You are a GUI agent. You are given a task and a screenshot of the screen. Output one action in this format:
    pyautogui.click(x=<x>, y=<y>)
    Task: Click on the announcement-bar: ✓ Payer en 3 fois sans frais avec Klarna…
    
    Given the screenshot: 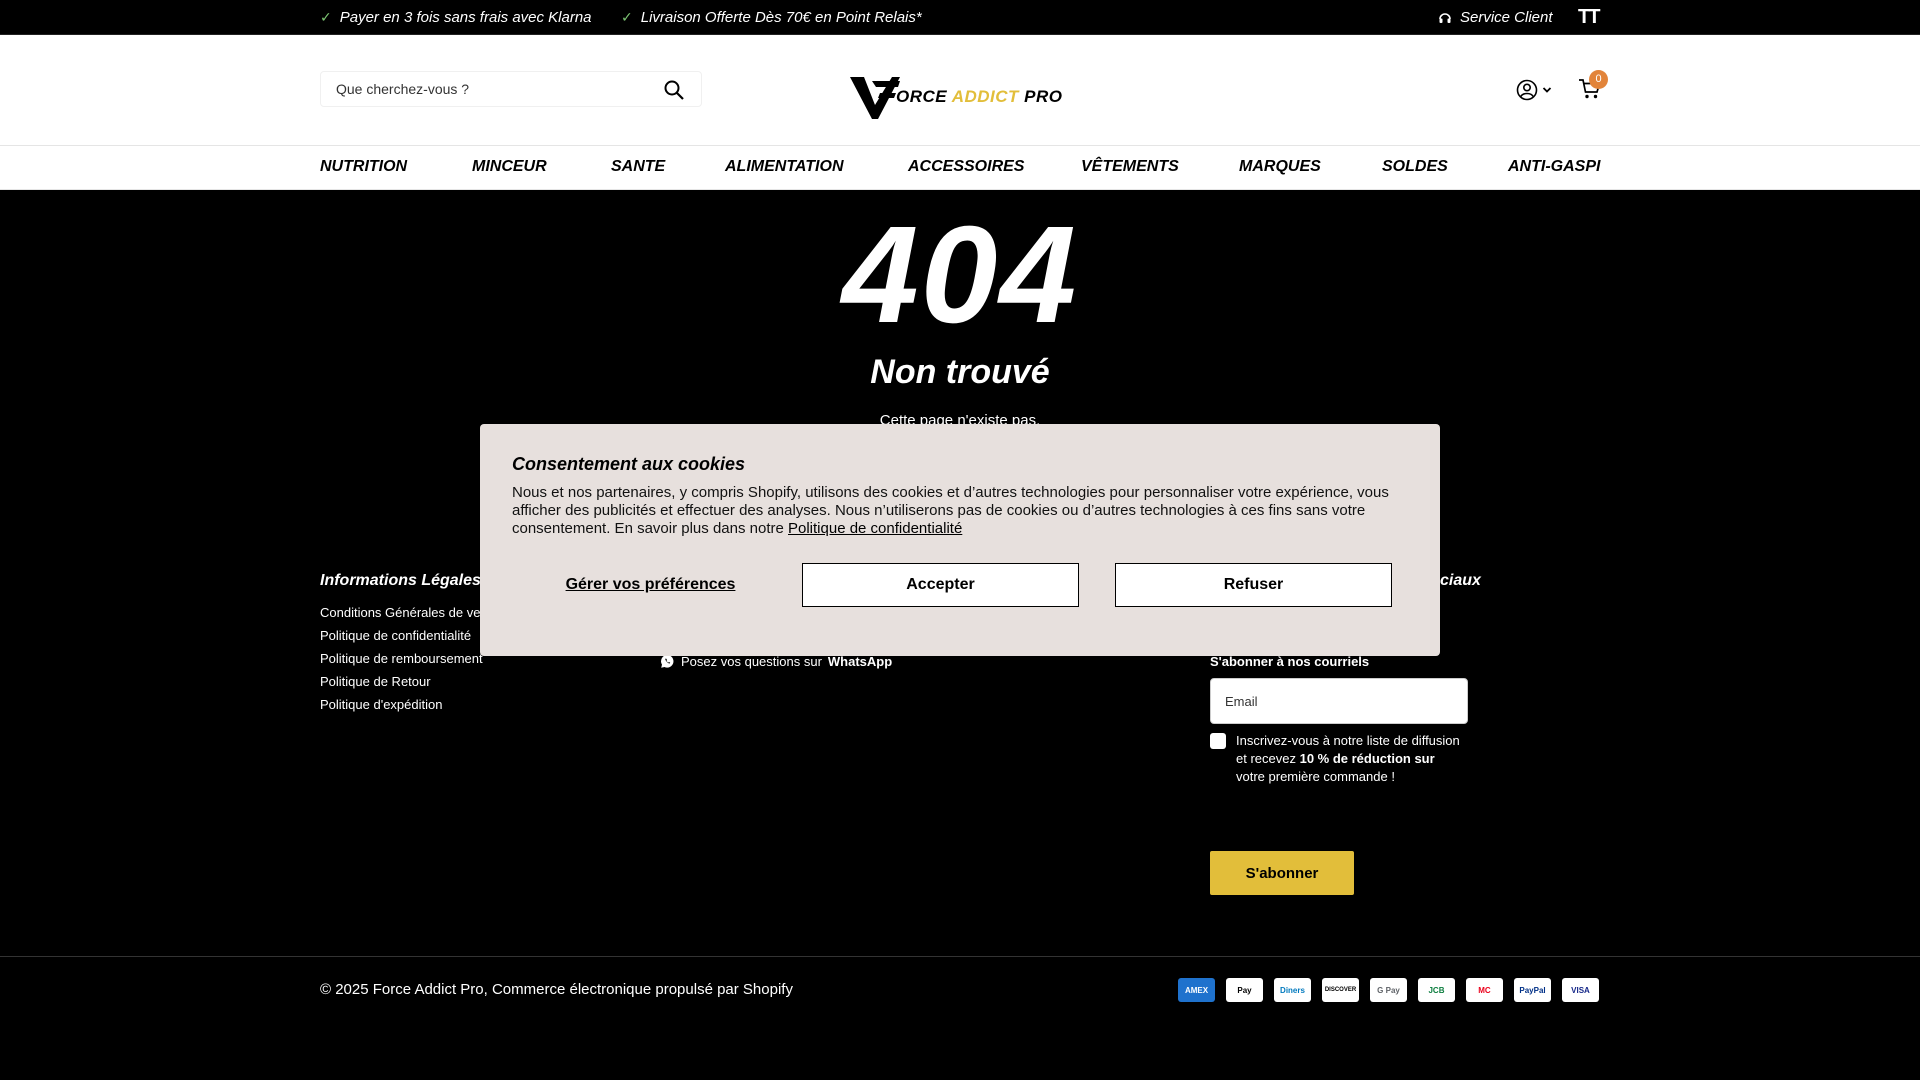 What is the action you would take?
    pyautogui.click(x=960, y=17)
    